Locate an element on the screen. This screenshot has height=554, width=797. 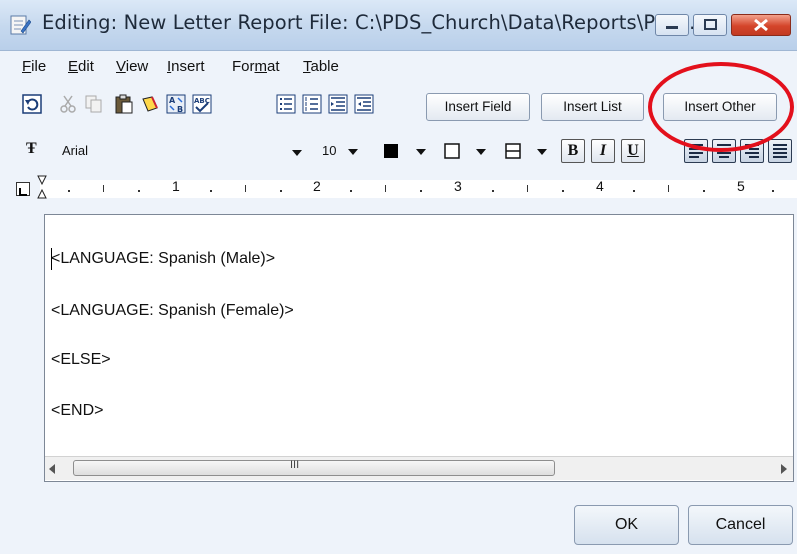
close-icon is located at coordinates (761, 25).